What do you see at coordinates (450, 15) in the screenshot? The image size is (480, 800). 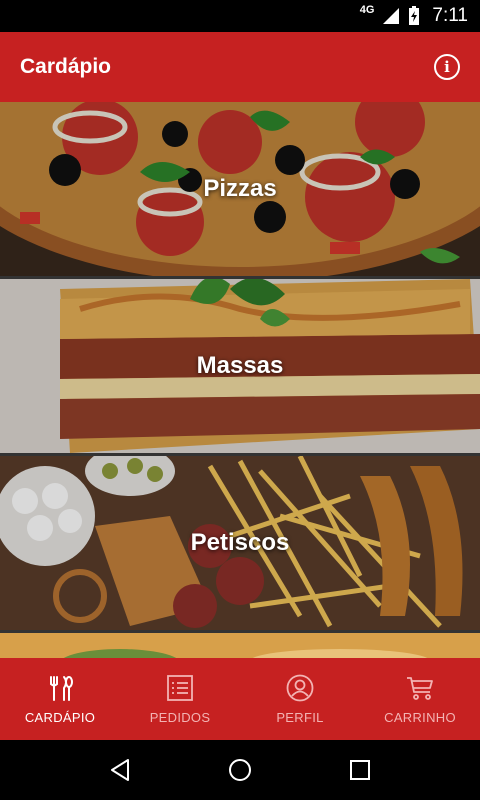 I see `clock: 7:11` at bounding box center [450, 15].